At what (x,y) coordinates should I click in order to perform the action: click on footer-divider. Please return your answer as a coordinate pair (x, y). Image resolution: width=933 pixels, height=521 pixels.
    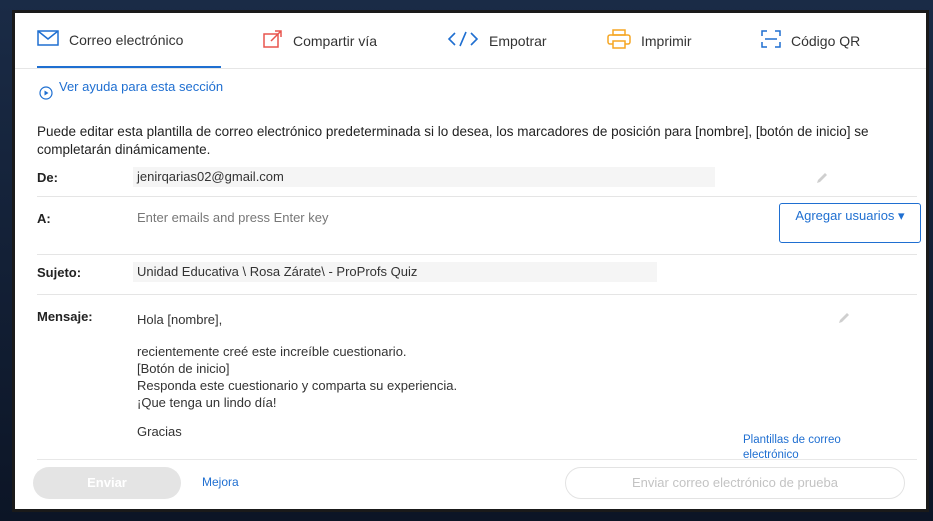
    Looking at the image, I should click on (477, 459).